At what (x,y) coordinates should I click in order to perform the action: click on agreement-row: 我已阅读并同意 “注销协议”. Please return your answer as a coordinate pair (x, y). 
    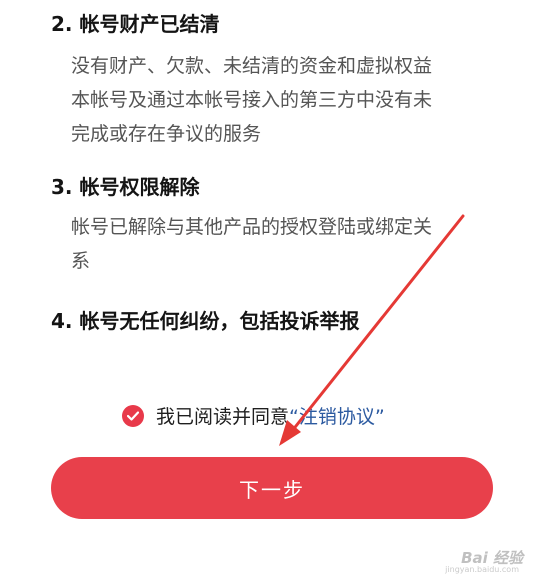
    Looking at the image, I should click on (253, 415).